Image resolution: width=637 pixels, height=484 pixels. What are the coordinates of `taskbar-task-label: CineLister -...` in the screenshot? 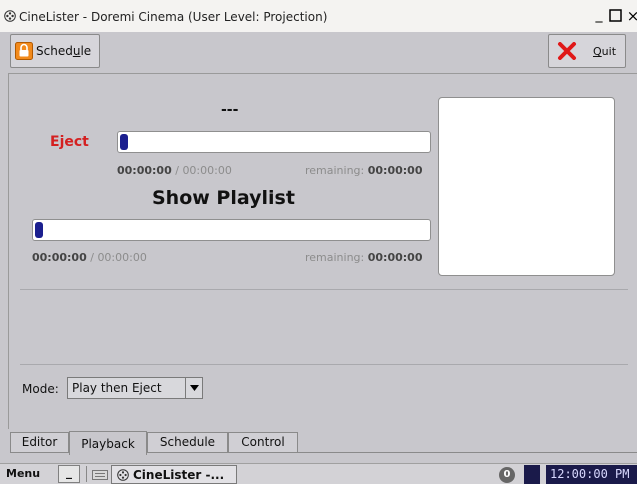 It's located at (179, 475).